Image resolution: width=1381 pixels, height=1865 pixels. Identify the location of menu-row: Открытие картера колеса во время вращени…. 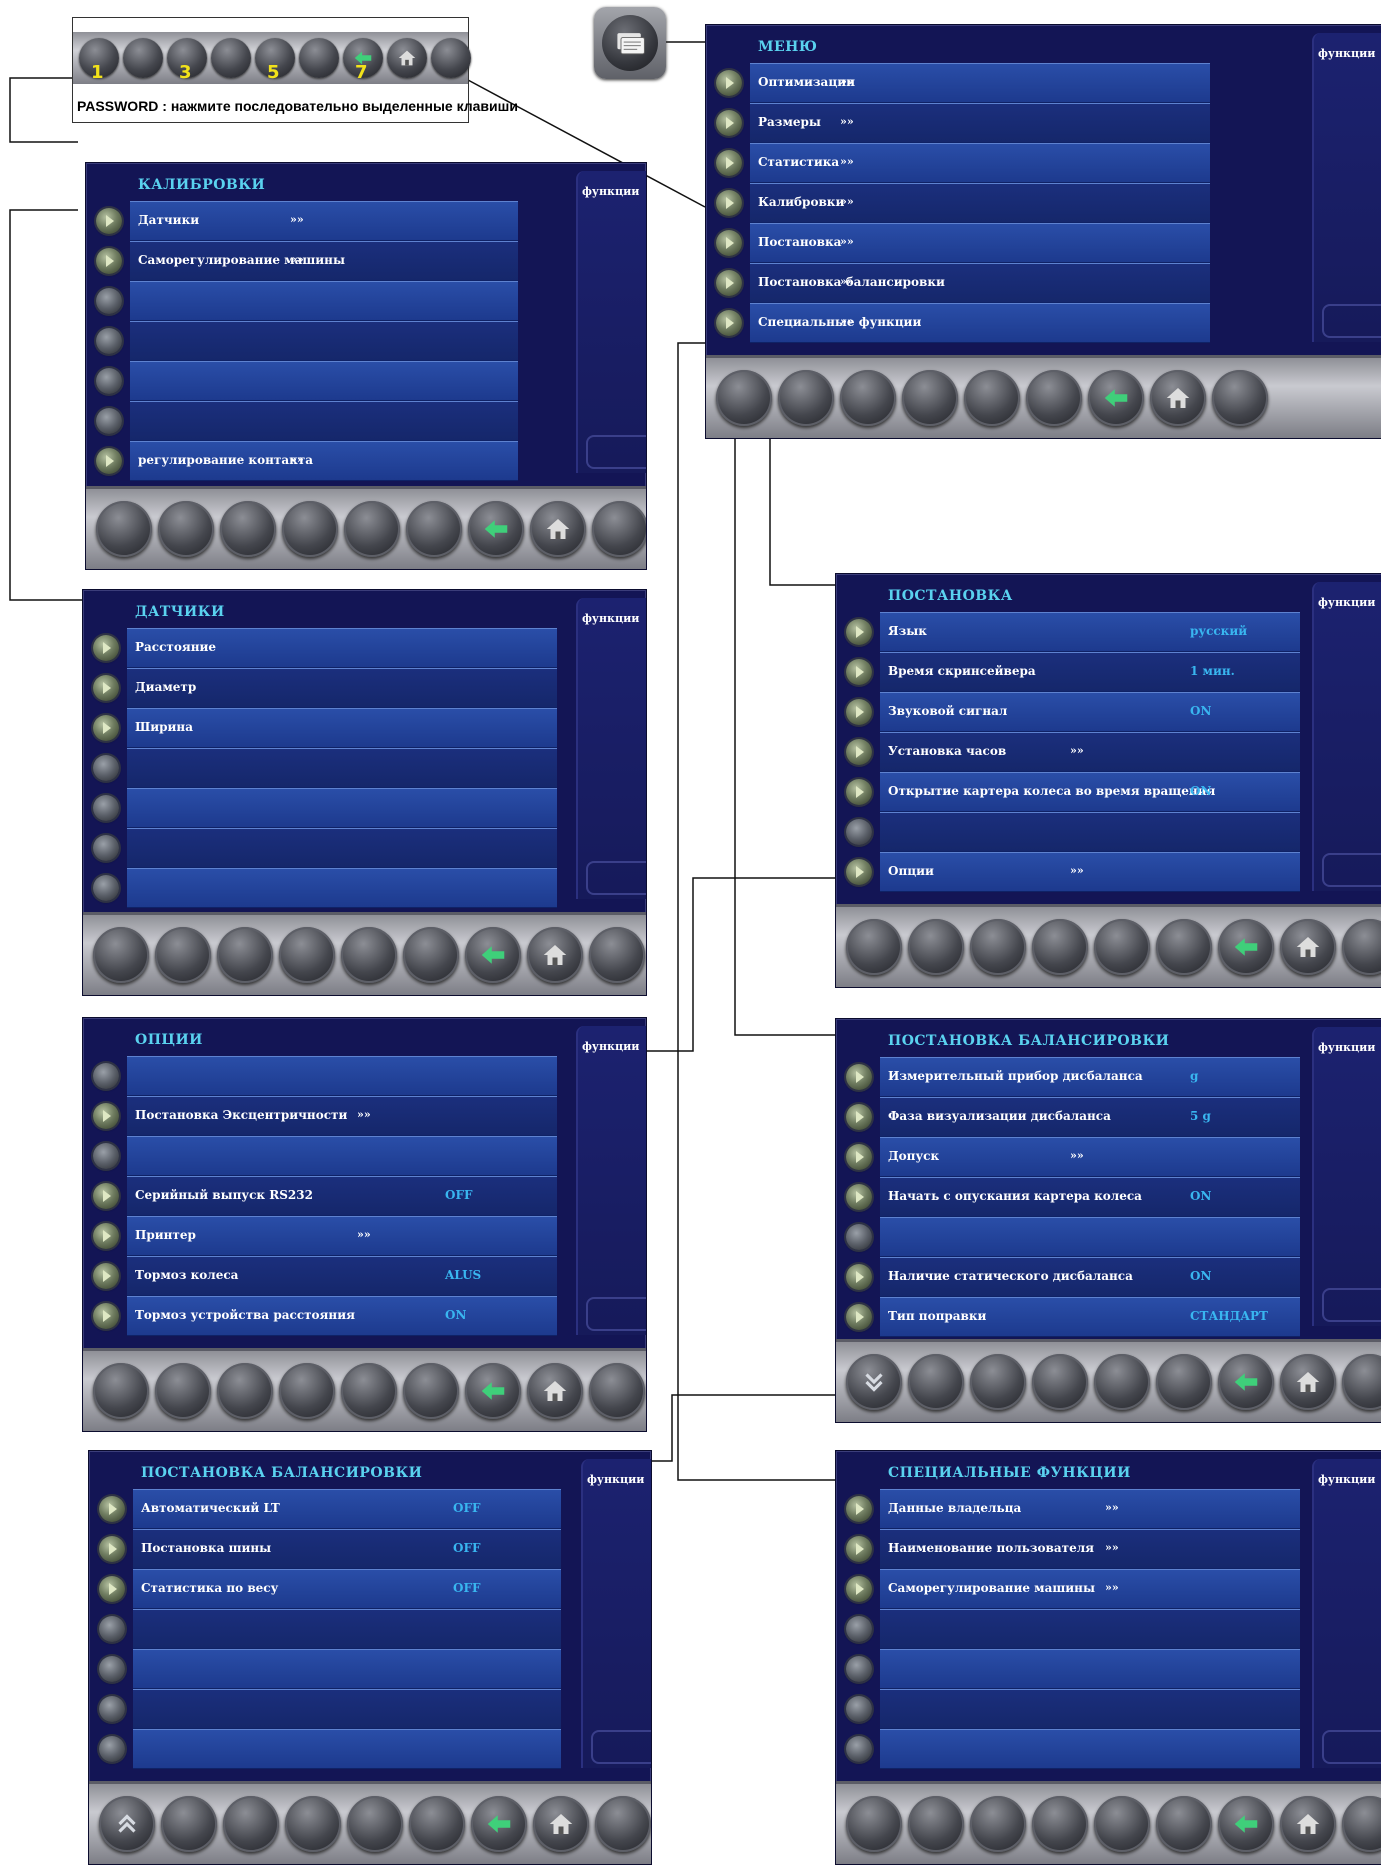
(1073, 792).